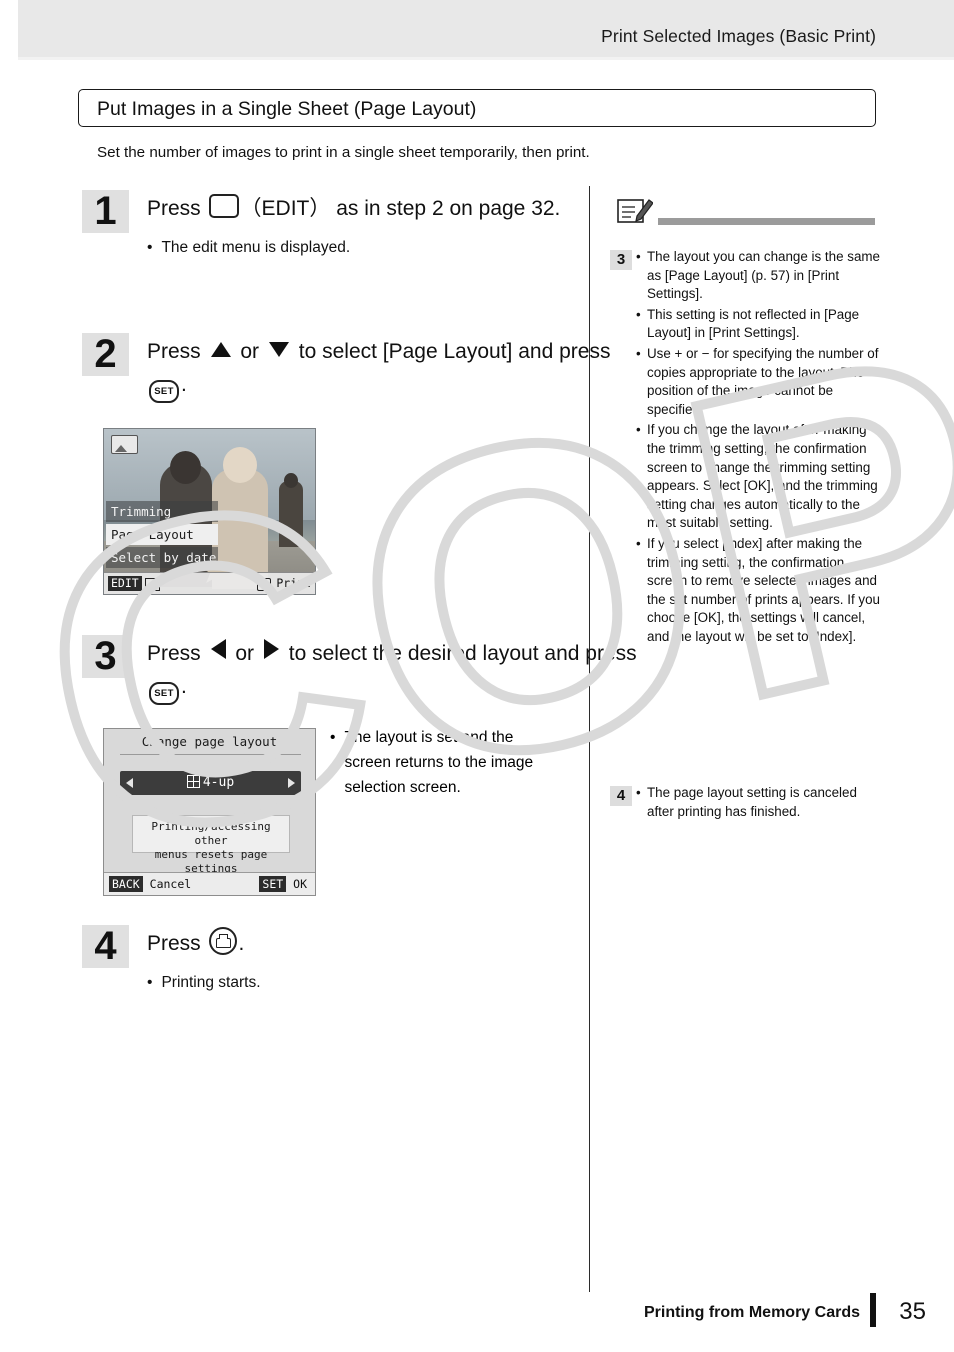 The image size is (954, 1352). Describe the element at coordinates (125, 583) in the screenshot. I see `lcd-edit-tag: EDIT` at that location.